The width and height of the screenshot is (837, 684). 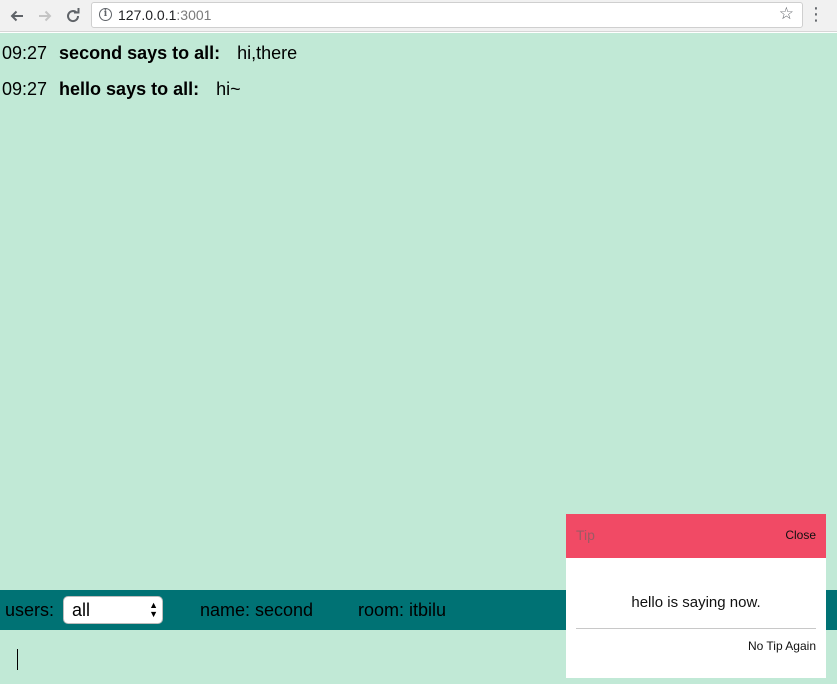 I want to click on back-button, so click(x=17, y=16).